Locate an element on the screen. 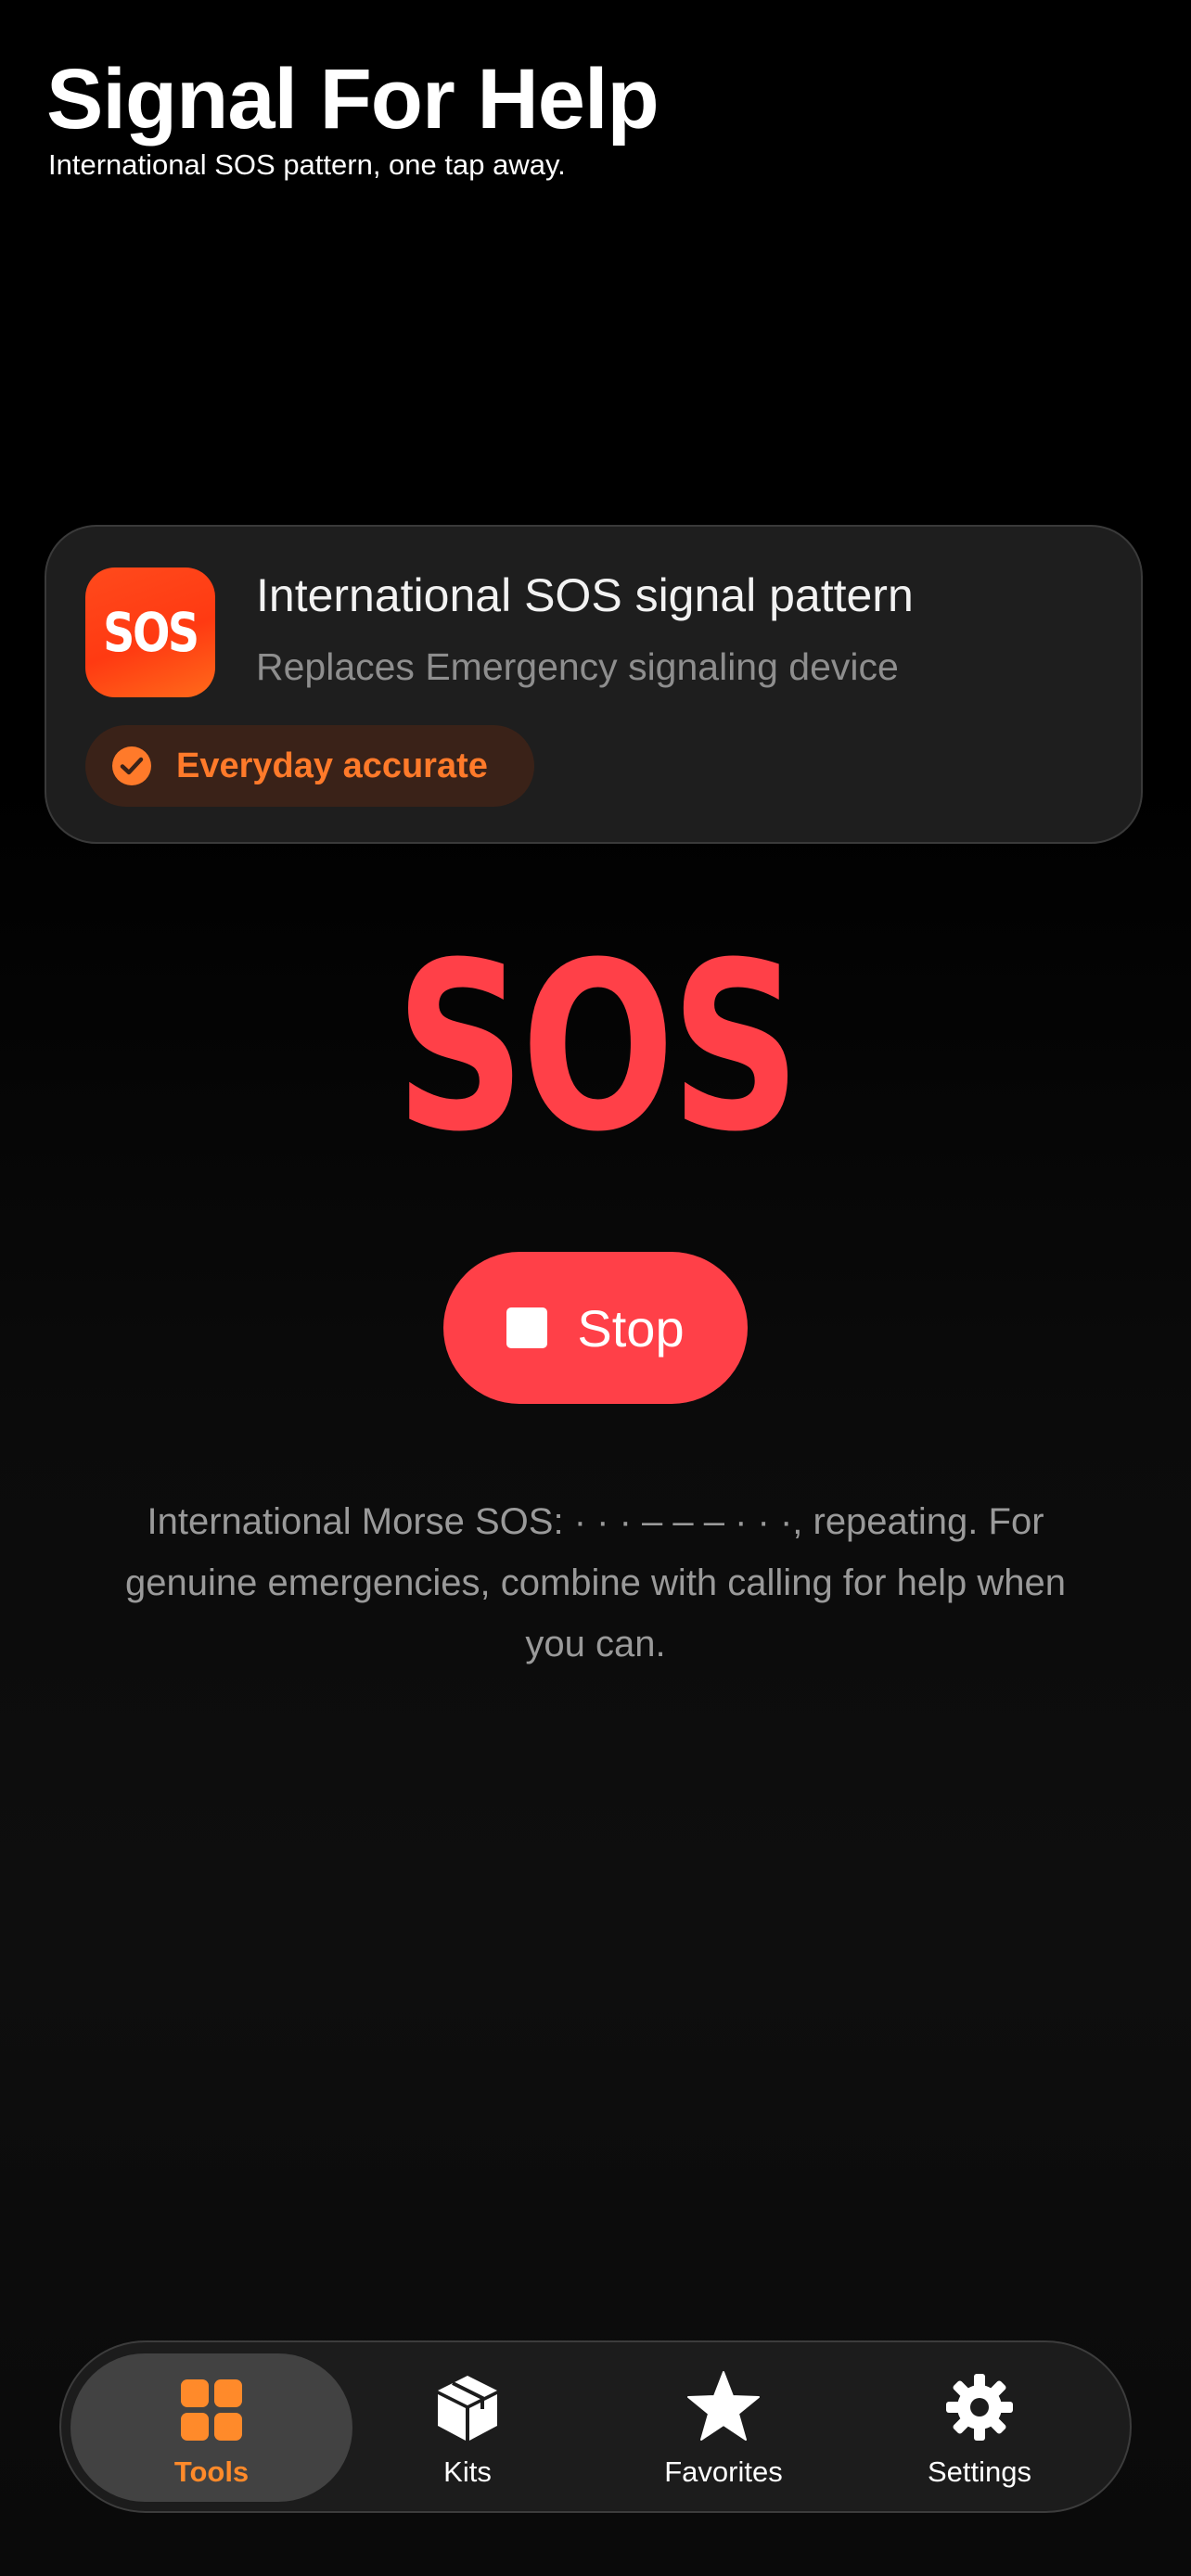 Image resolution: width=1191 pixels, height=2576 pixels. tab-settings: Settings is located at coordinates (980, 2431).